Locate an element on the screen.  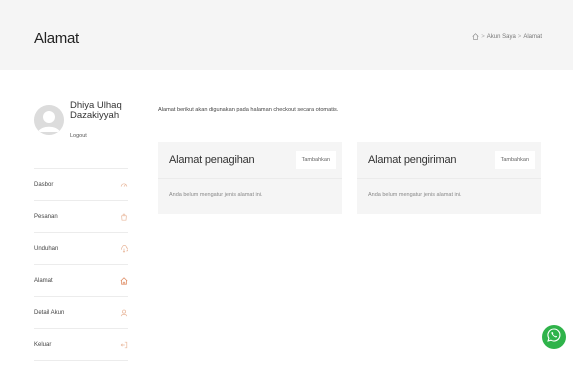
user-name: Dhiya Ulhaq Dazakiyyah is located at coordinates (96, 110).